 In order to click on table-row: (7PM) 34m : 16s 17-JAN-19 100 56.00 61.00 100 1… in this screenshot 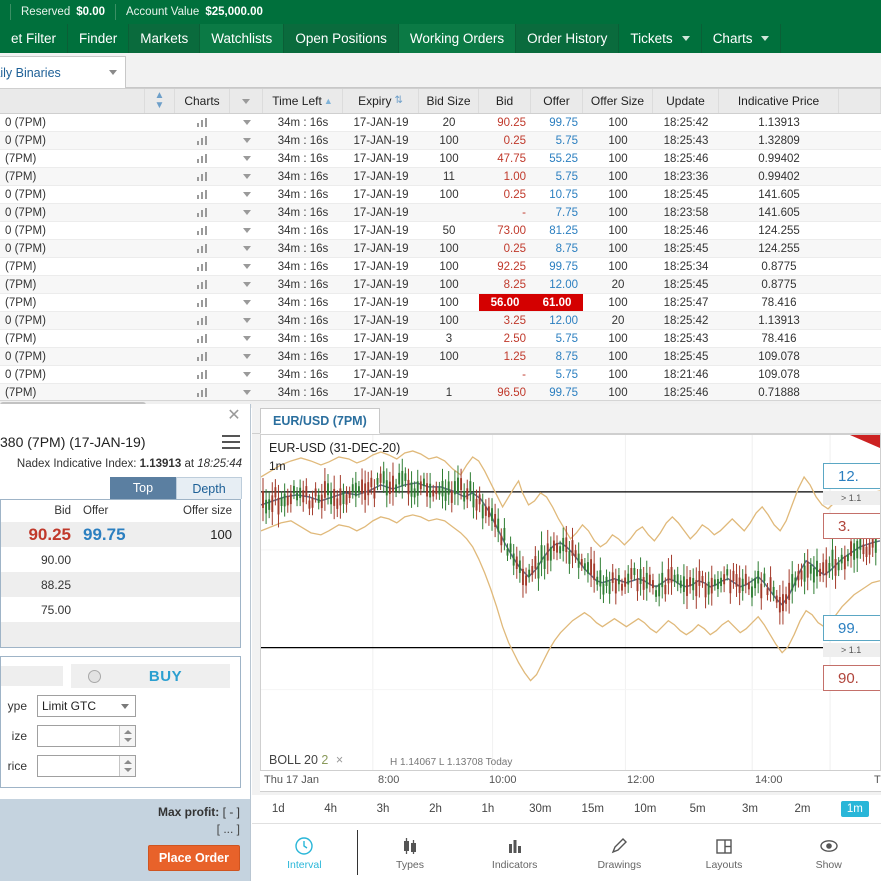, I will do `click(440, 303)`.